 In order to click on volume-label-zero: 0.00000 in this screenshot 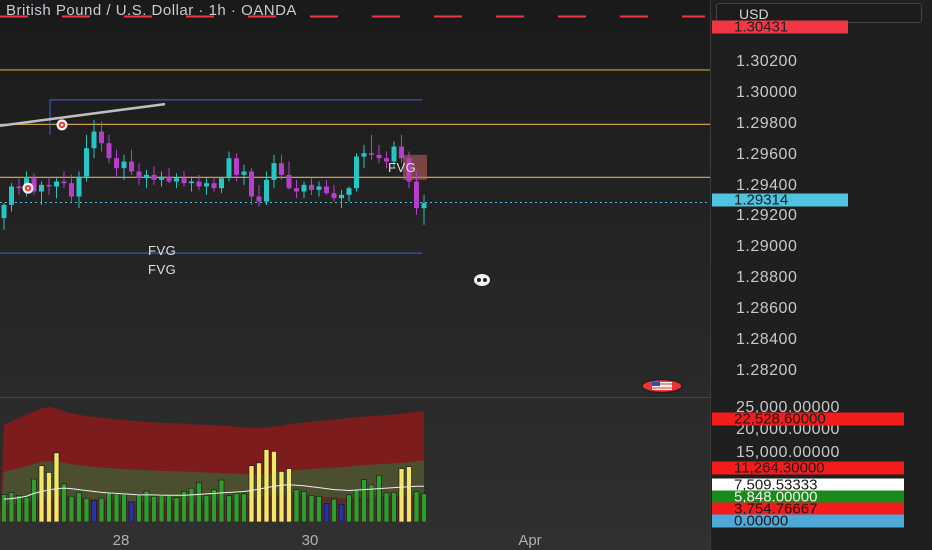, I will do `click(808, 521)`.